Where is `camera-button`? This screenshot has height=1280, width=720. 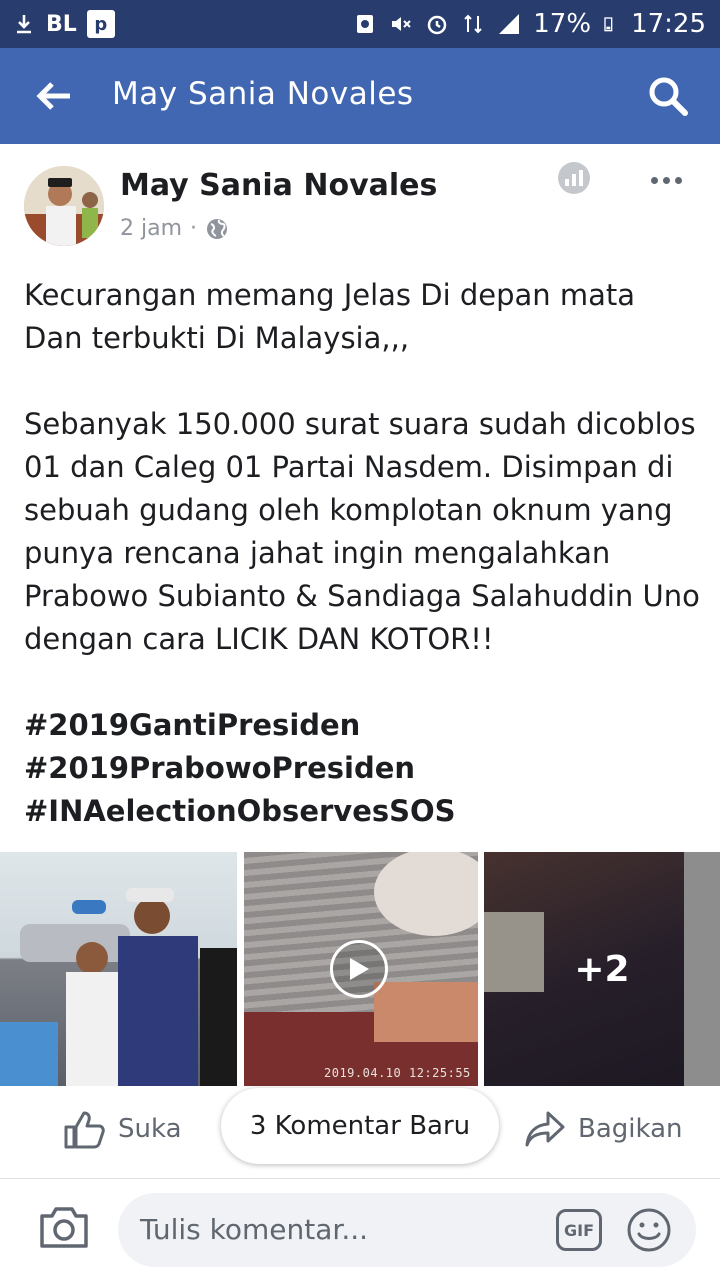 camera-button is located at coordinates (64, 1227).